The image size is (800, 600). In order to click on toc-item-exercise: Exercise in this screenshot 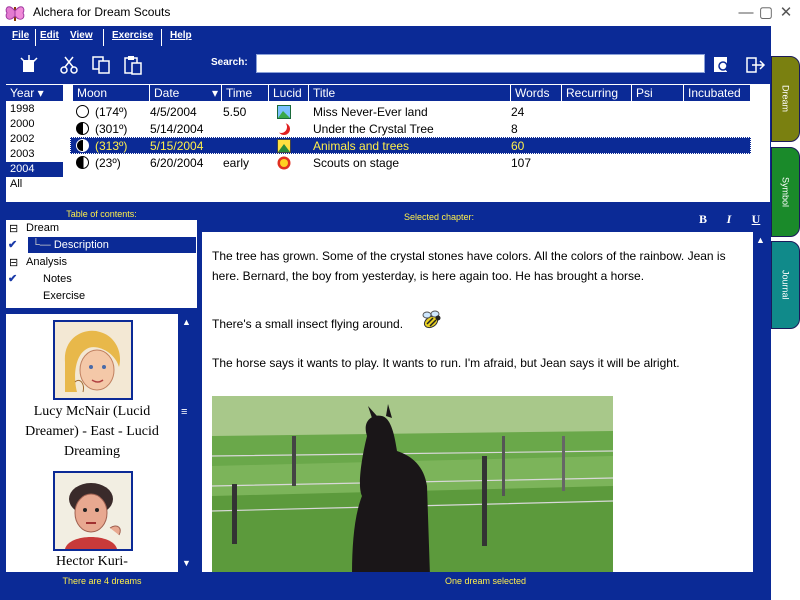, I will do `click(64, 296)`.